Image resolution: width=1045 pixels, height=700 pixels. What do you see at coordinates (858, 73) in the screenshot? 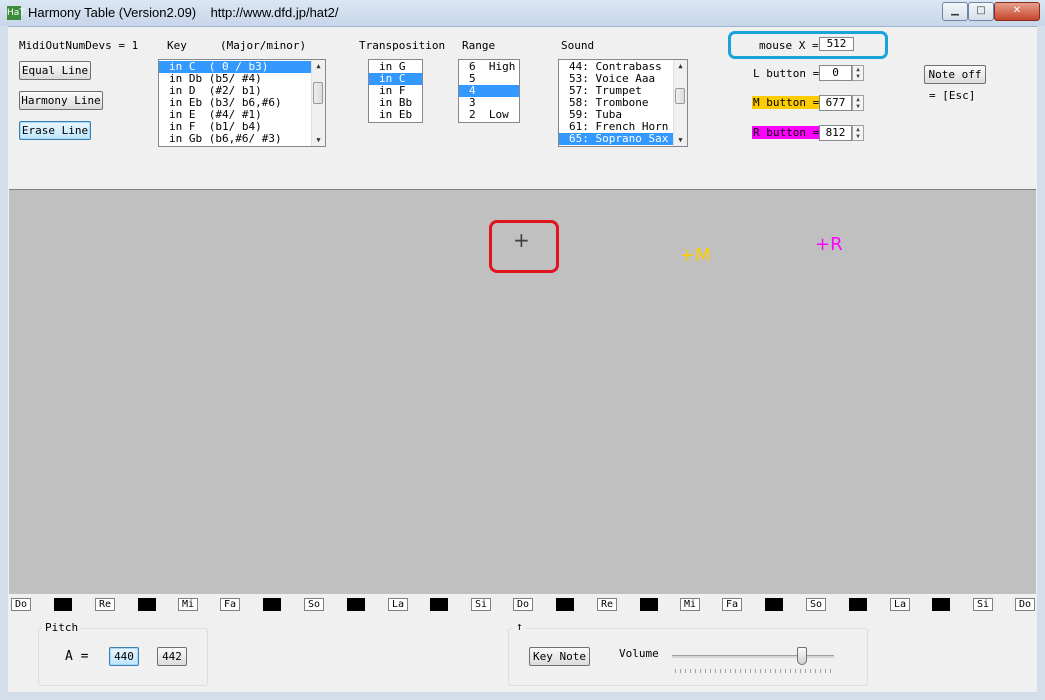
I see `l-button-spinner: ▲ ▼` at bounding box center [858, 73].